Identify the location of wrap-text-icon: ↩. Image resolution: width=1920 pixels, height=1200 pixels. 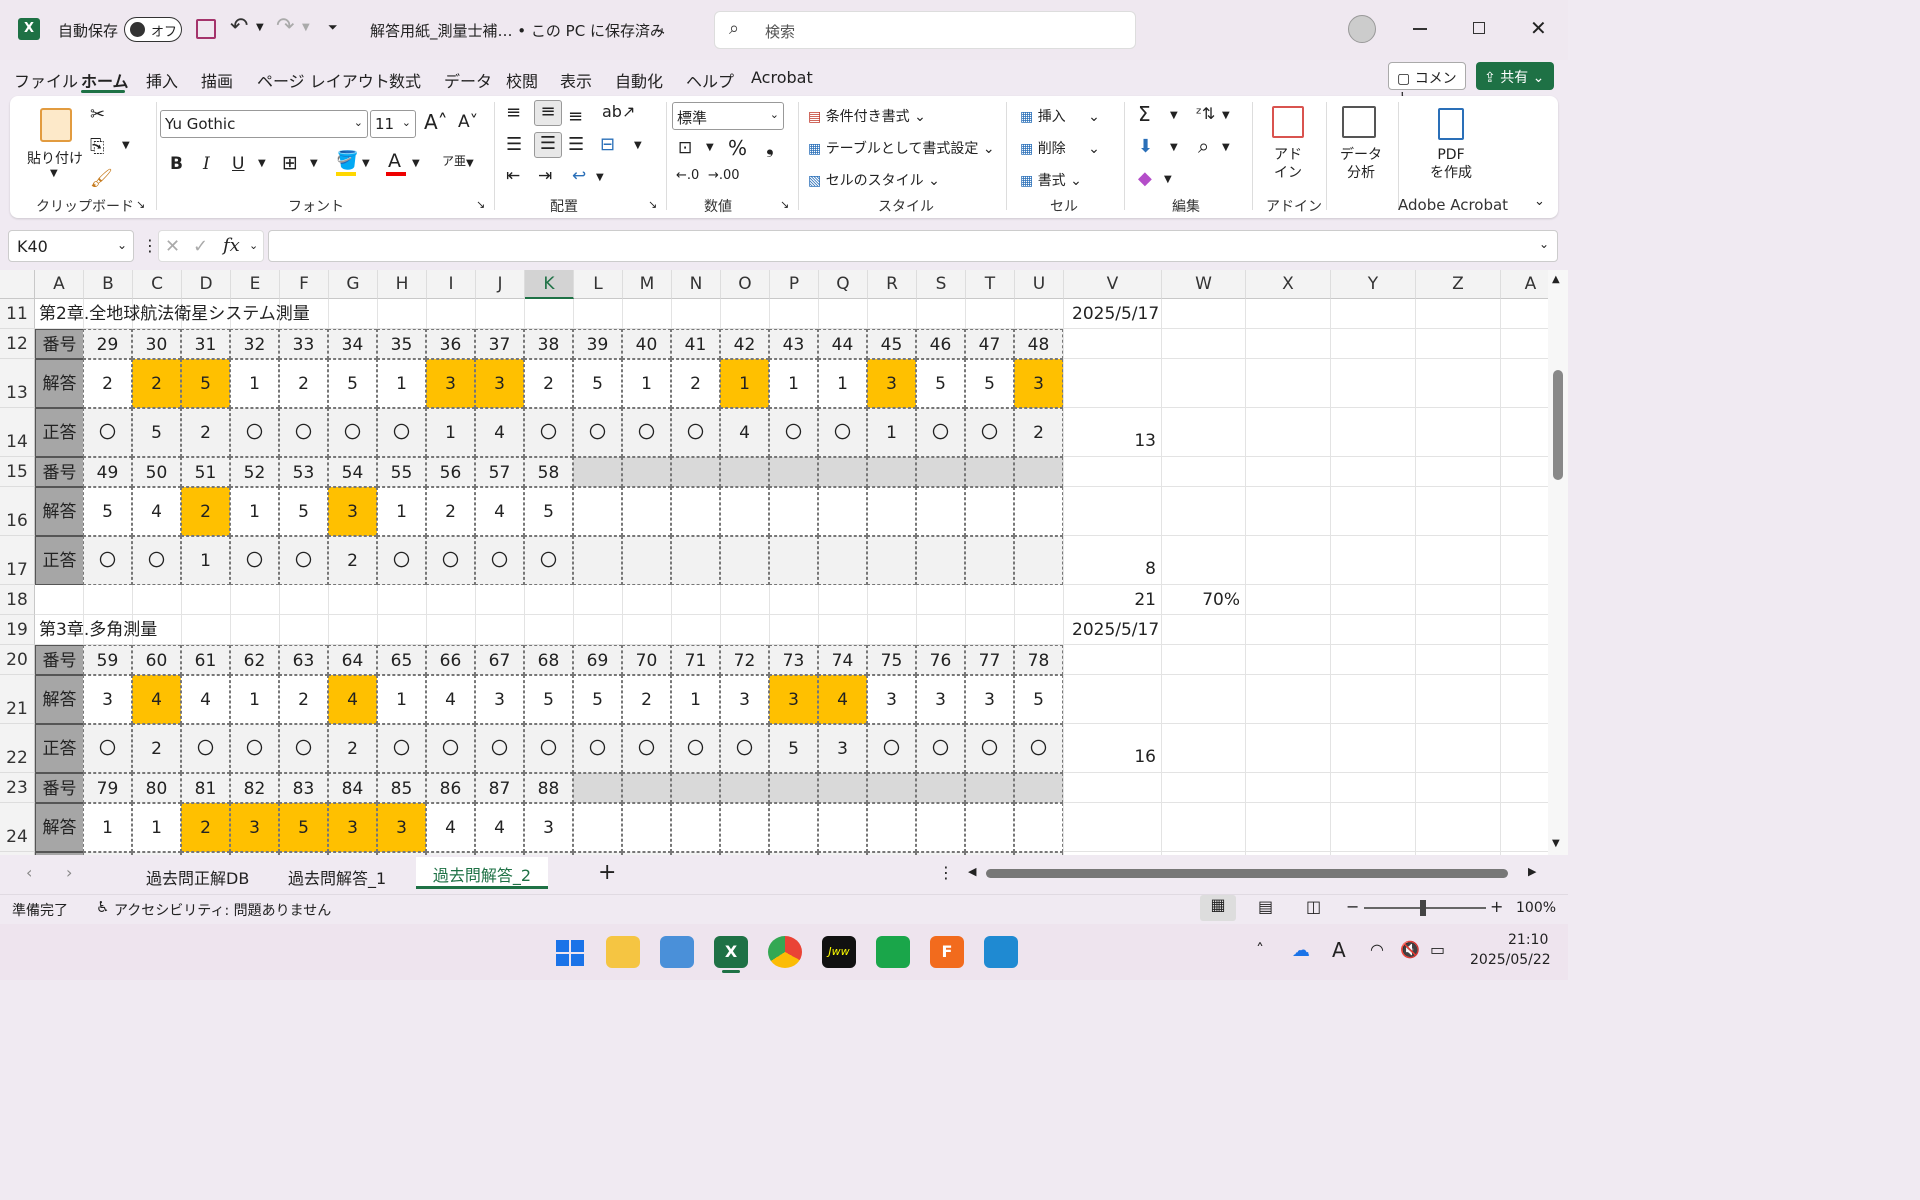
(579, 176).